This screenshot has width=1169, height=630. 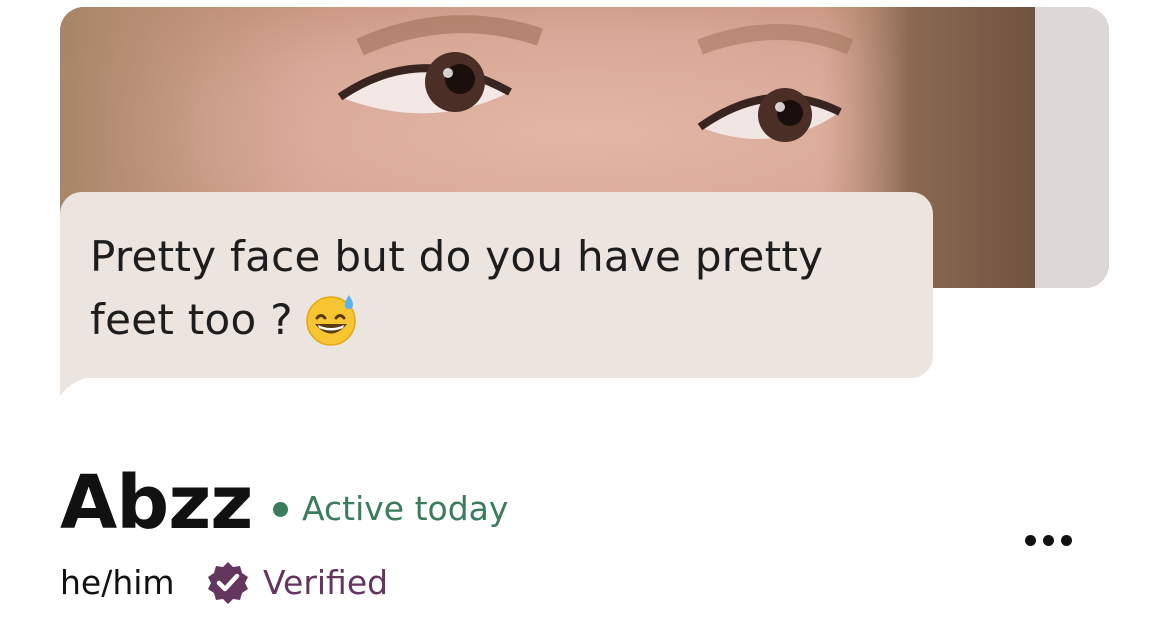 I want to click on activity-status: Active today, so click(x=390, y=509).